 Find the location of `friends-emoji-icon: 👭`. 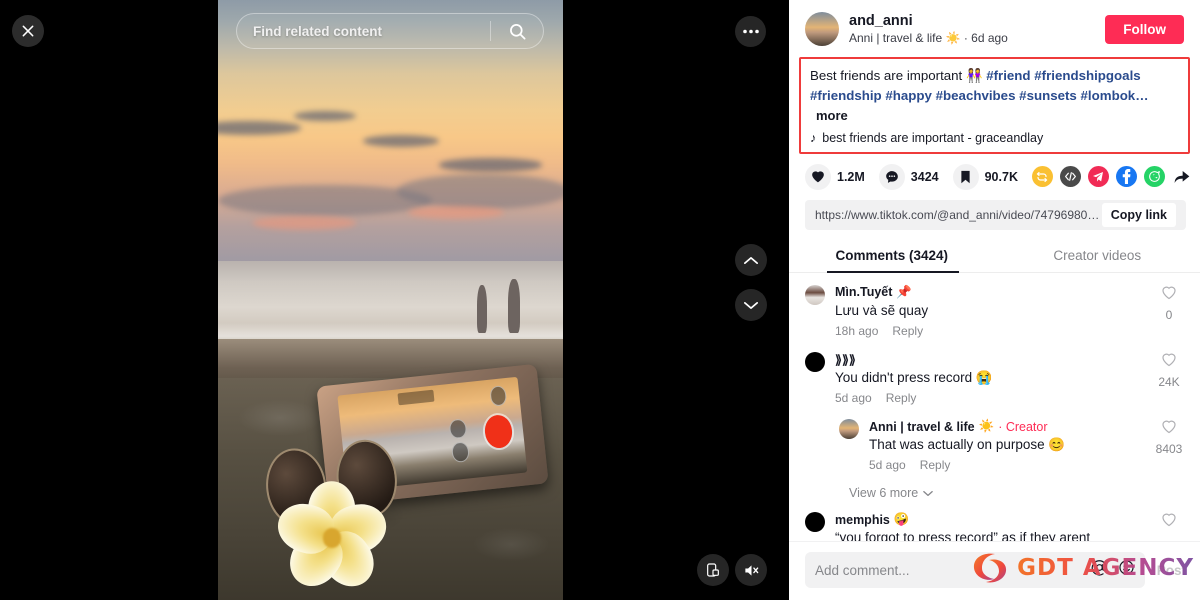

friends-emoji-icon: 👭 is located at coordinates (974, 75).